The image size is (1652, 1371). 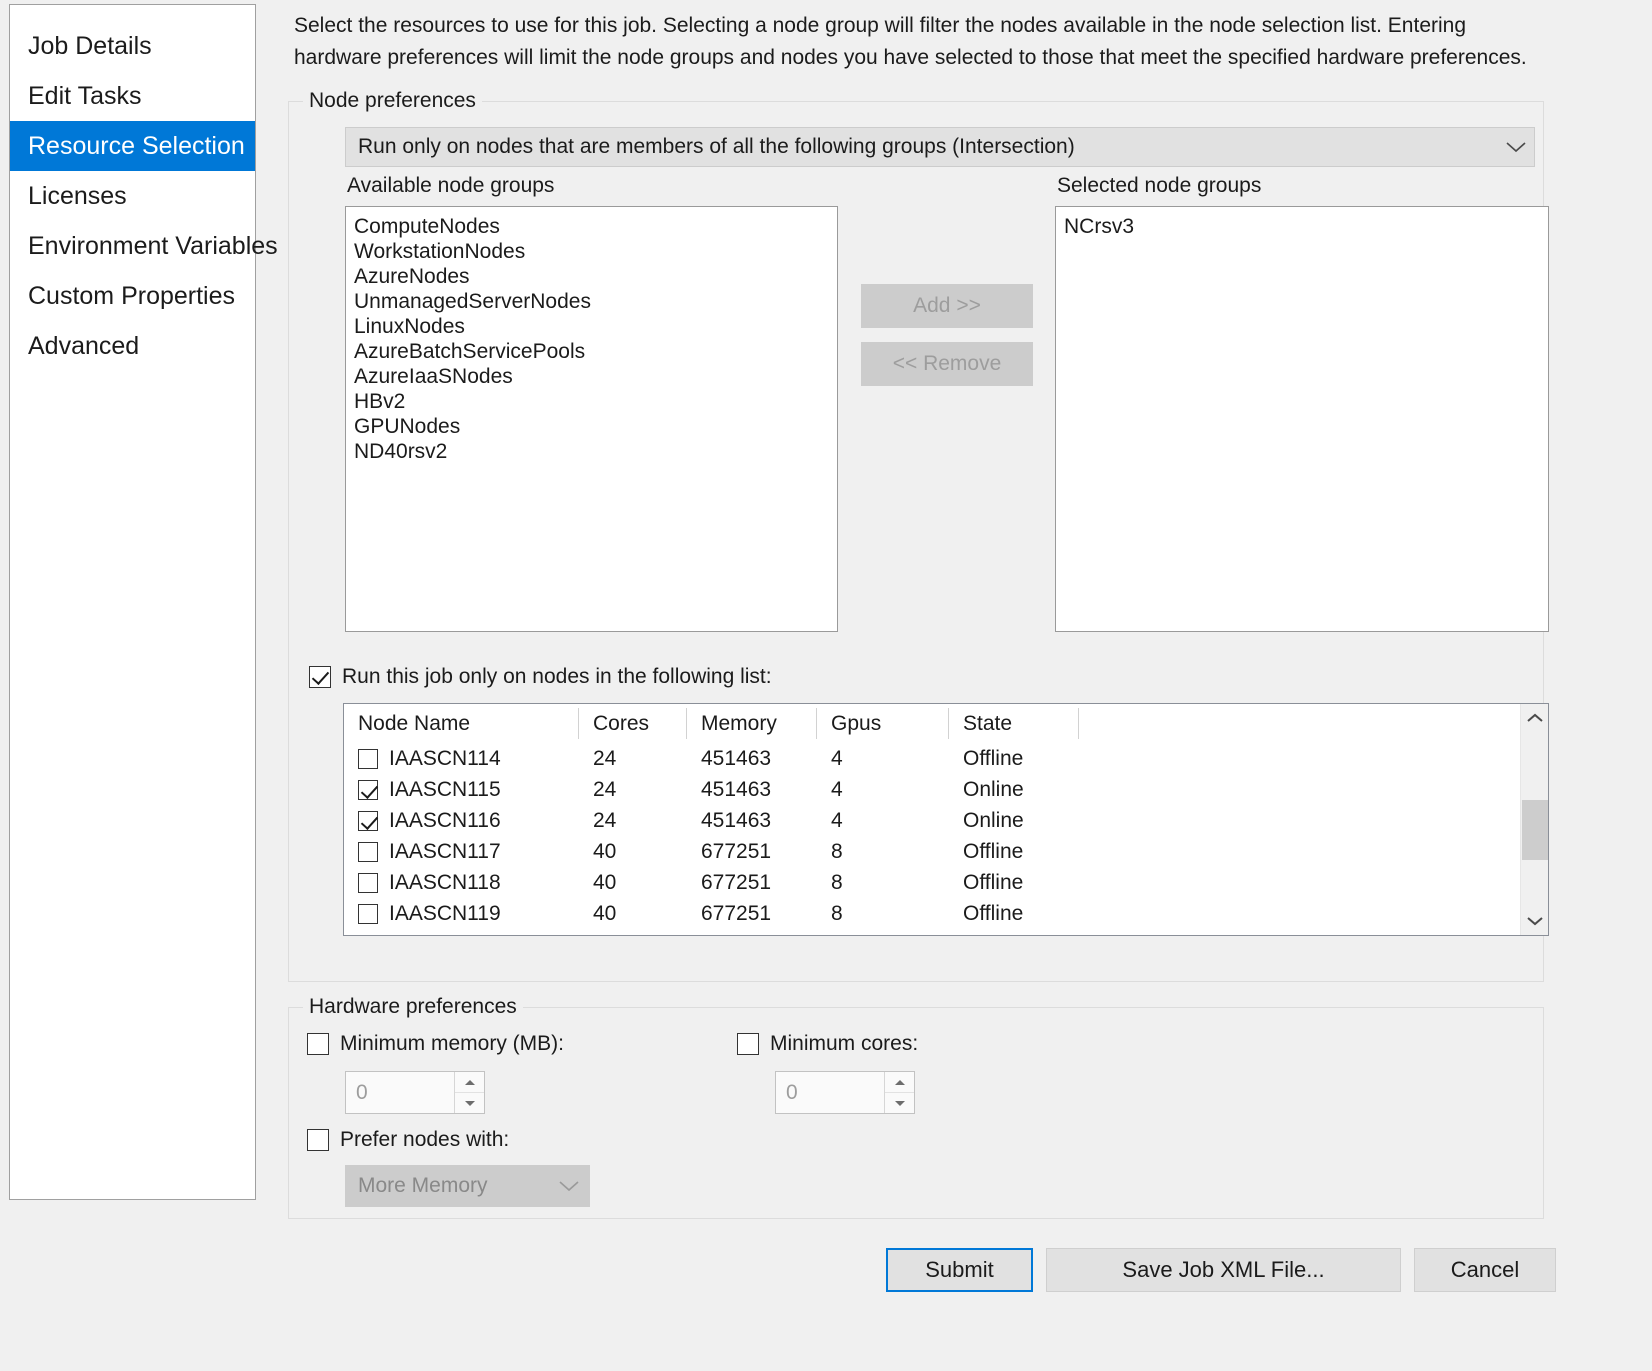 I want to click on list-item: ComputeNodes, so click(x=591, y=226).